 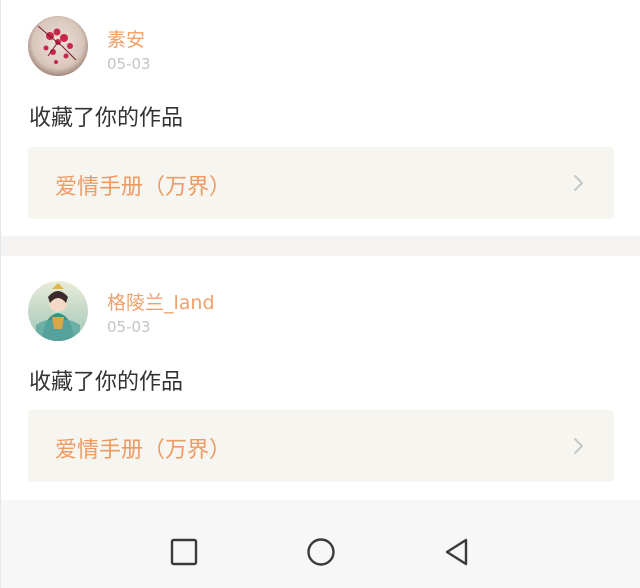 What do you see at coordinates (320, 246) in the screenshot?
I see `card-separator` at bounding box center [320, 246].